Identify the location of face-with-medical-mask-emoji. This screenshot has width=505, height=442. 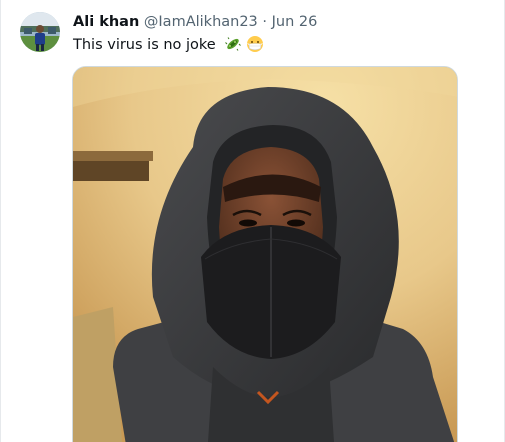
(255, 47).